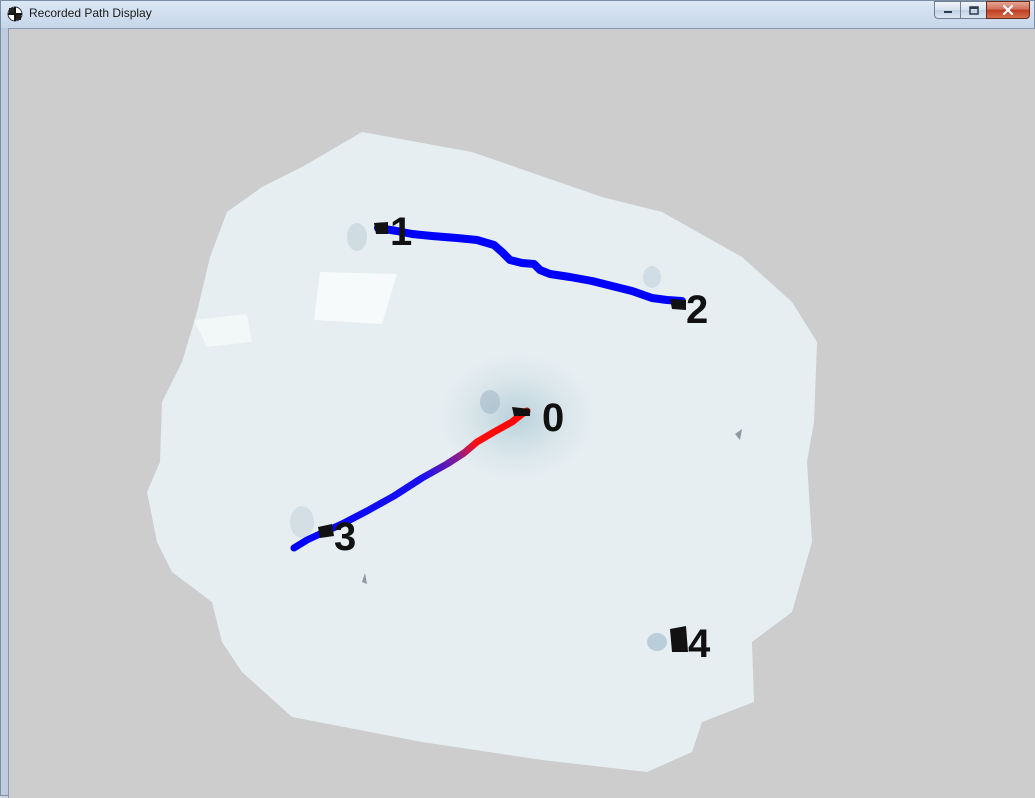 This screenshot has height=798, width=1035. Describe the element at coordinates (345, 537) in the screenshot. I see `waypoint-3-label: 3` at that location.